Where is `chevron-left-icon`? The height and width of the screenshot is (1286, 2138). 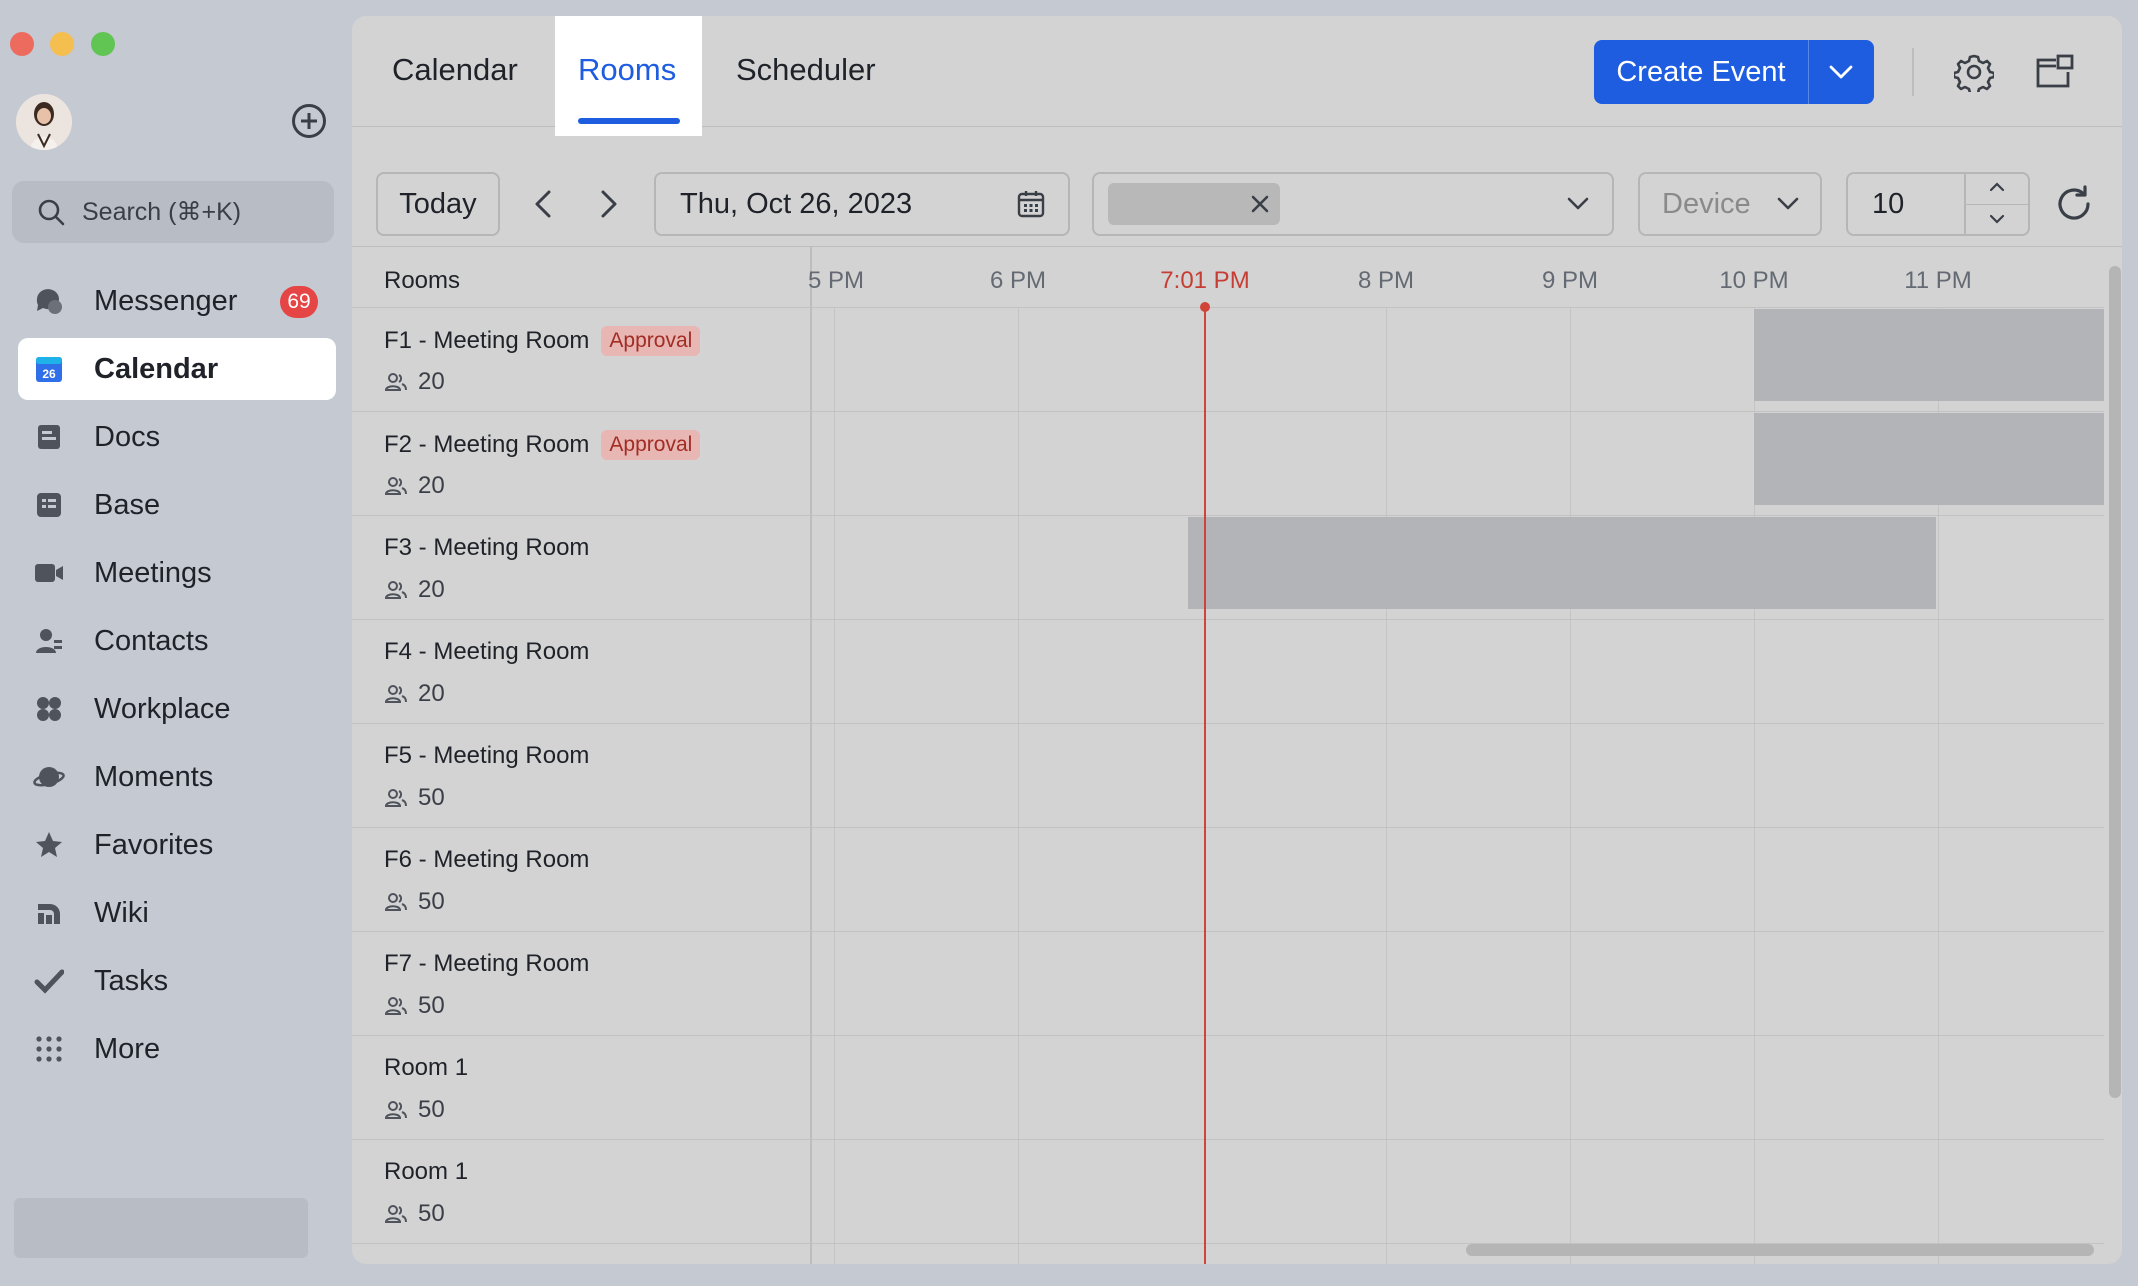
chevron-left-icon is located at coordinates (544, 204).